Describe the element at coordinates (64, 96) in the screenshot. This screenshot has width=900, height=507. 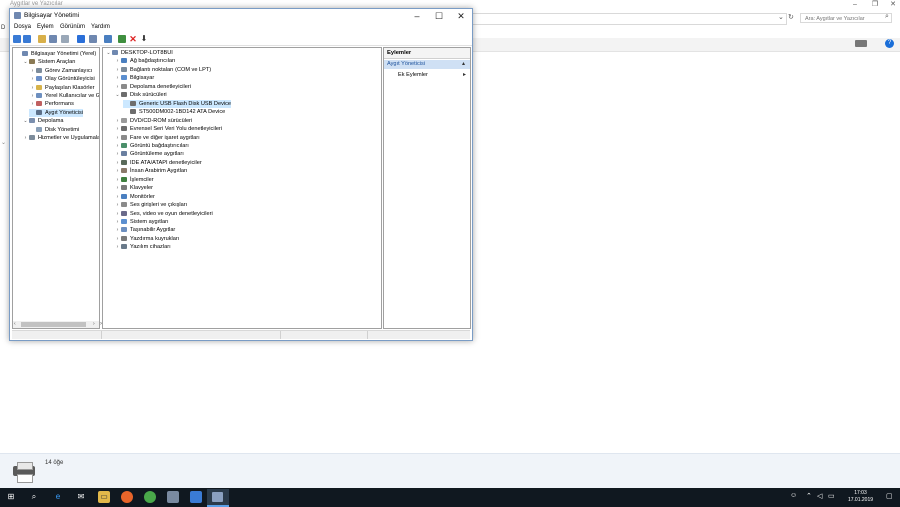
I see `nav-tree-item: › Yerel Kullanıcılar ve Gru` at that location.